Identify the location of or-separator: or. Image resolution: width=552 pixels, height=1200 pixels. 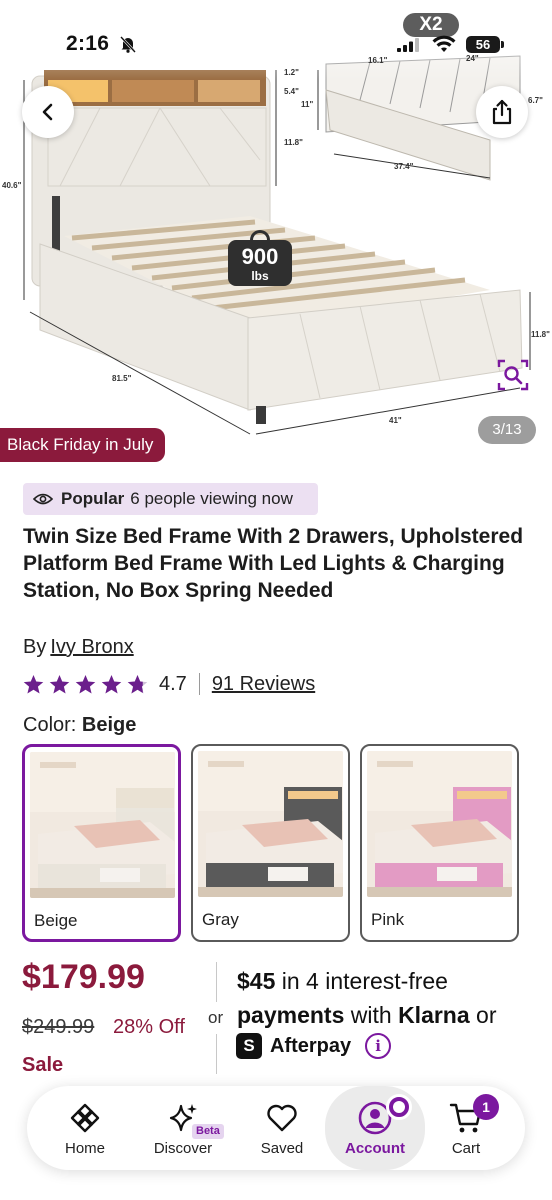
(216, 1018).